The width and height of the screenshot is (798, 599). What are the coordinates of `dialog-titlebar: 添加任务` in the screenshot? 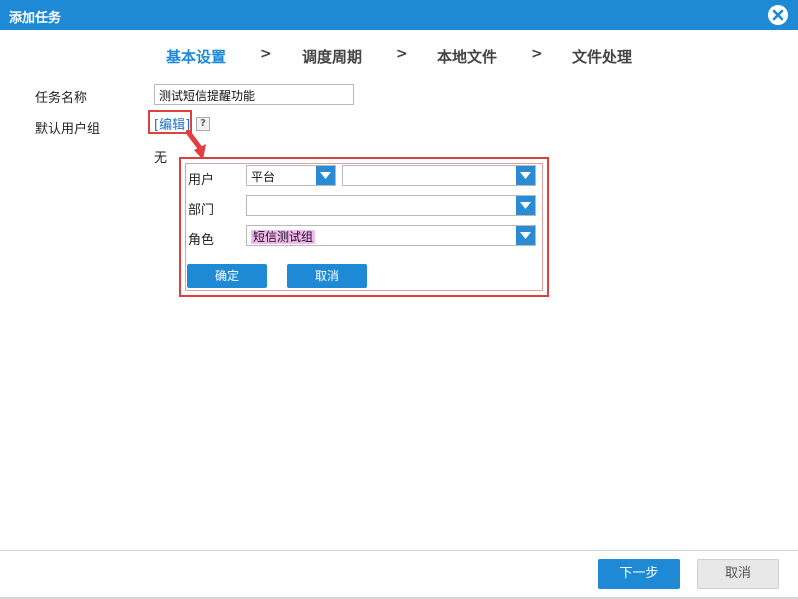 It's located at (399, 15).